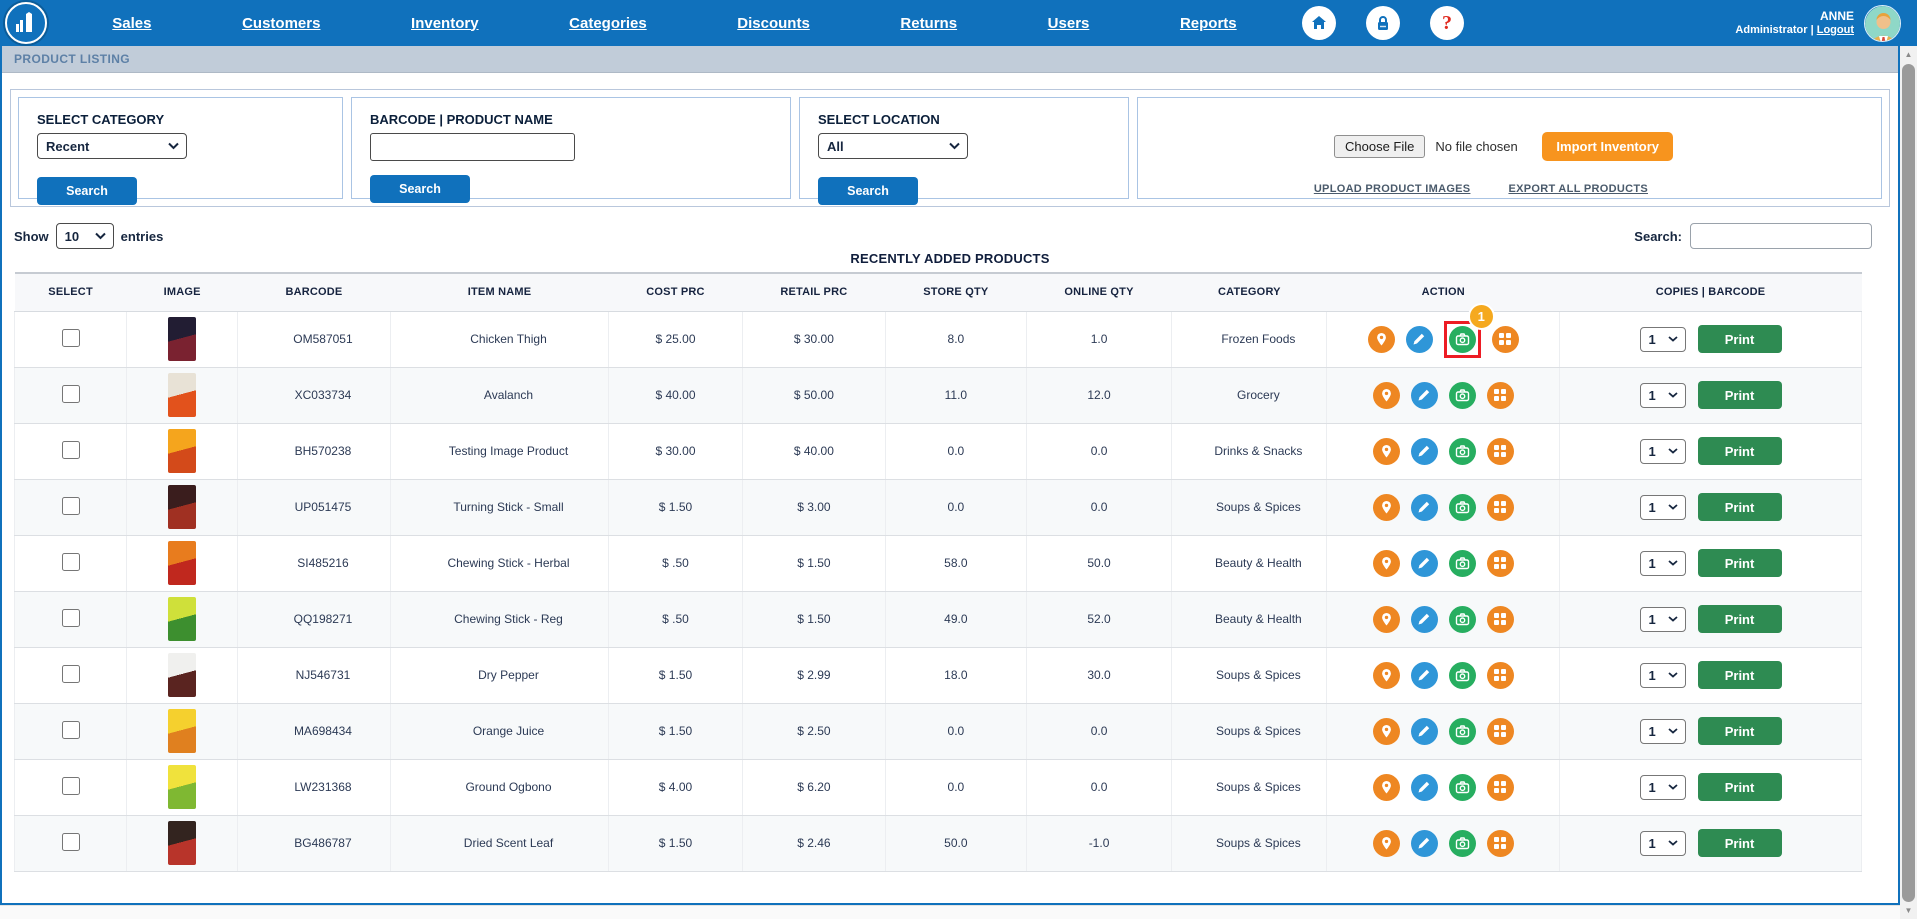 The width and height of the screenshot is (1917, 919). I want to click on nav-item-customers: Customers, so click(281, 23).